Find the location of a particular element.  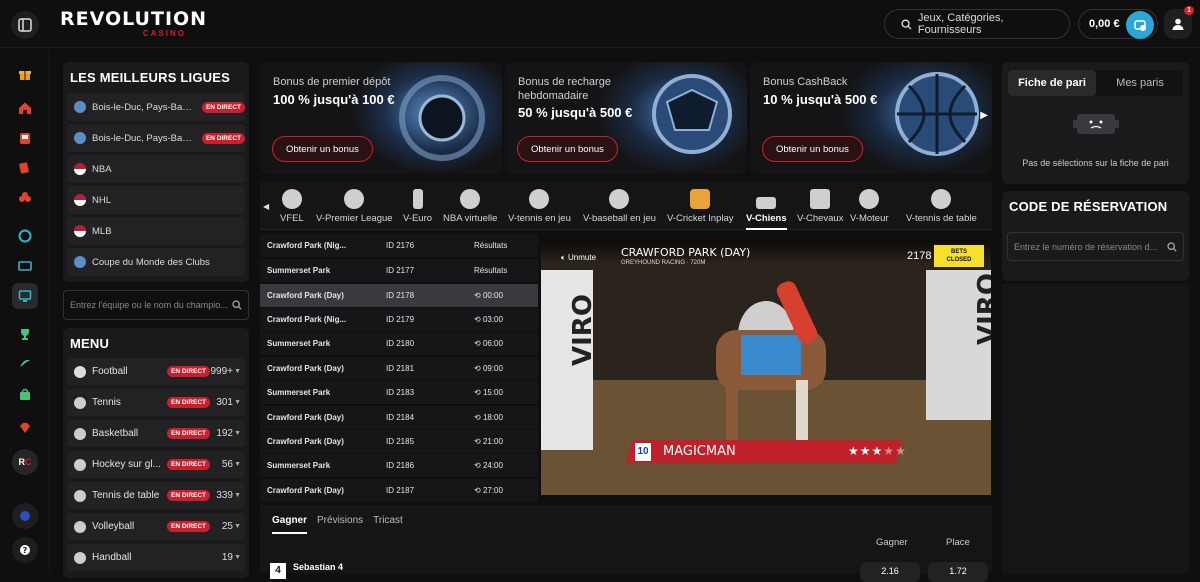

star-filled-icon: ★ is located at coordinates (853, 451).